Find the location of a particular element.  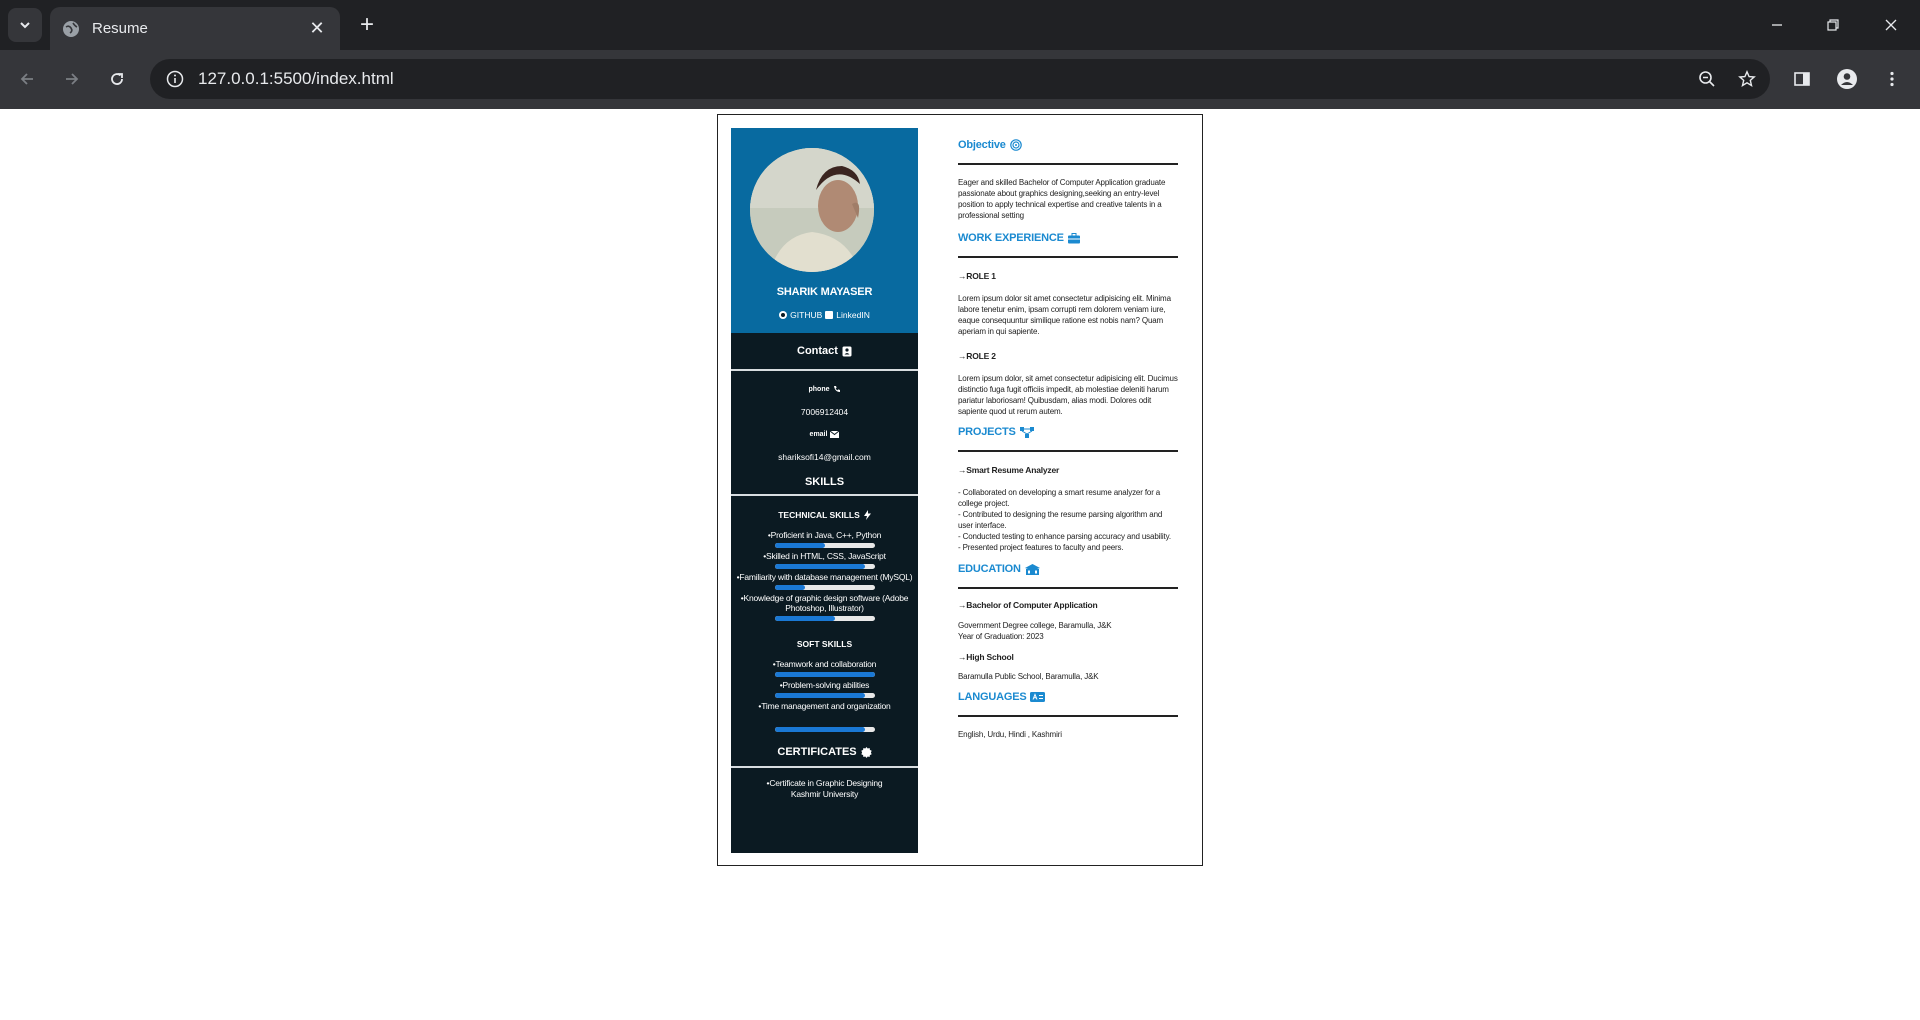

star-icon is located at coordinates (1747, 78).